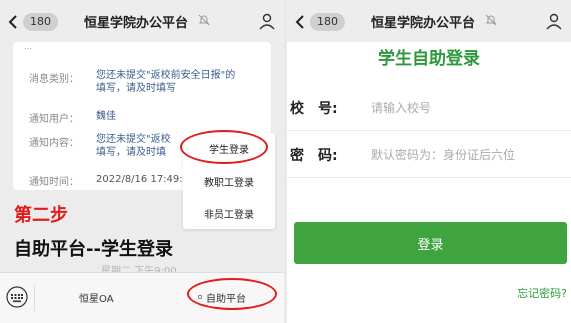 This screenshot has height=323, width=571. I want to click on category-value-line-1: 您还未提交"返校前安全日报"的, so click(166, 75).